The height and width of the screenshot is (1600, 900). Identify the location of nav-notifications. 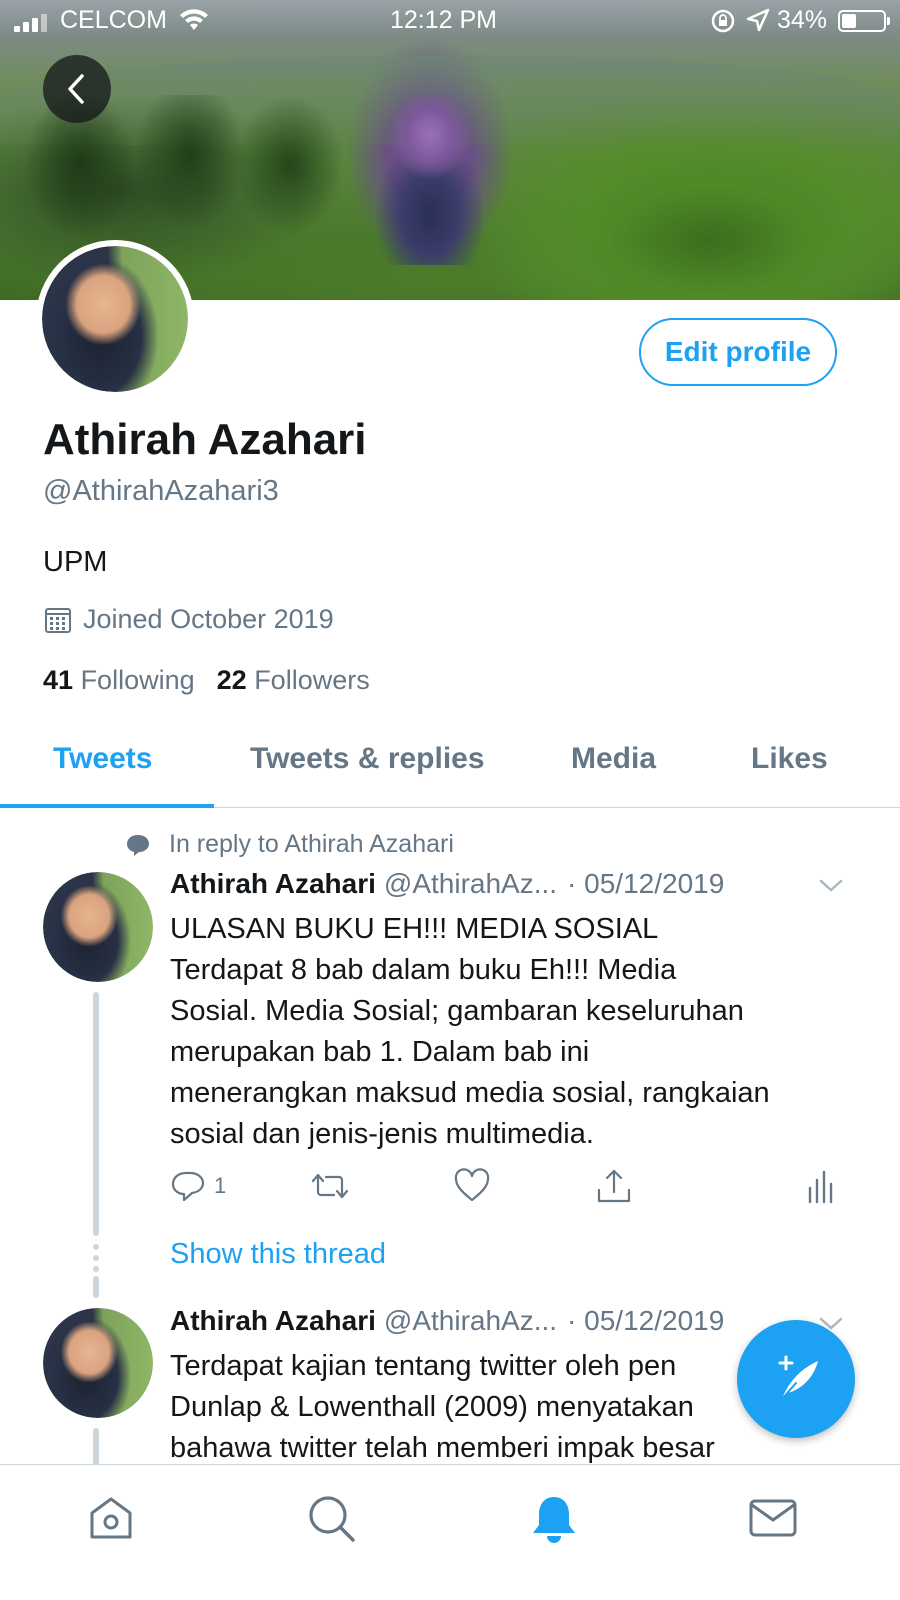
(554, 1521).